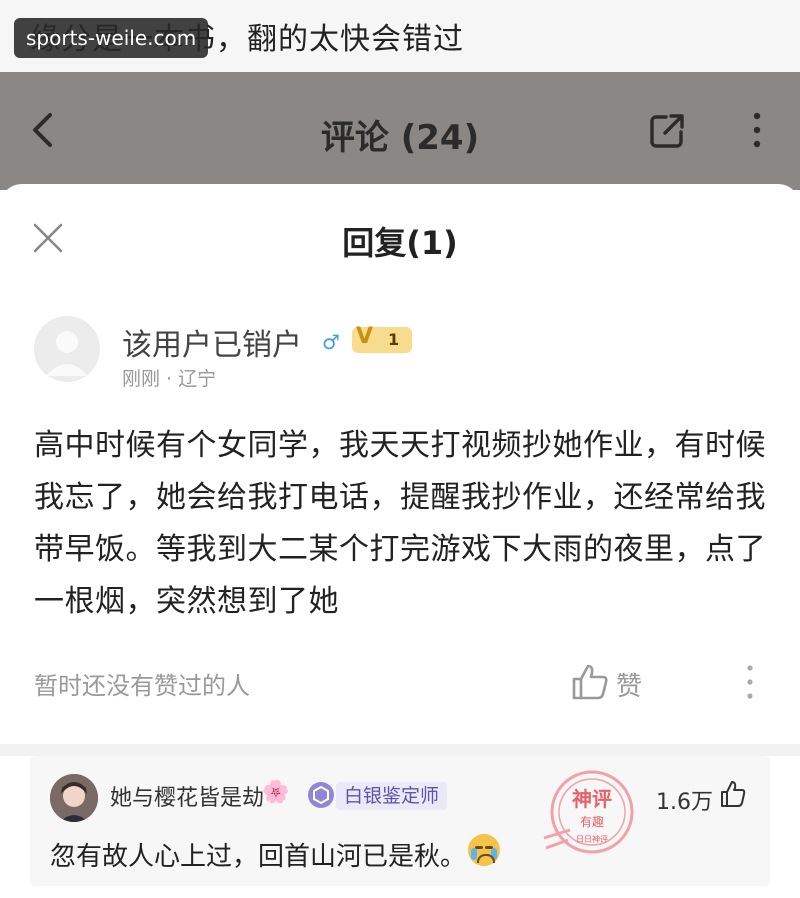 The height and width of the screenshot is (898, 800). What do you see at coordinates (629, 687) in the screenshot?
I see `like-label: 赞` at bounding box center [629, 687].